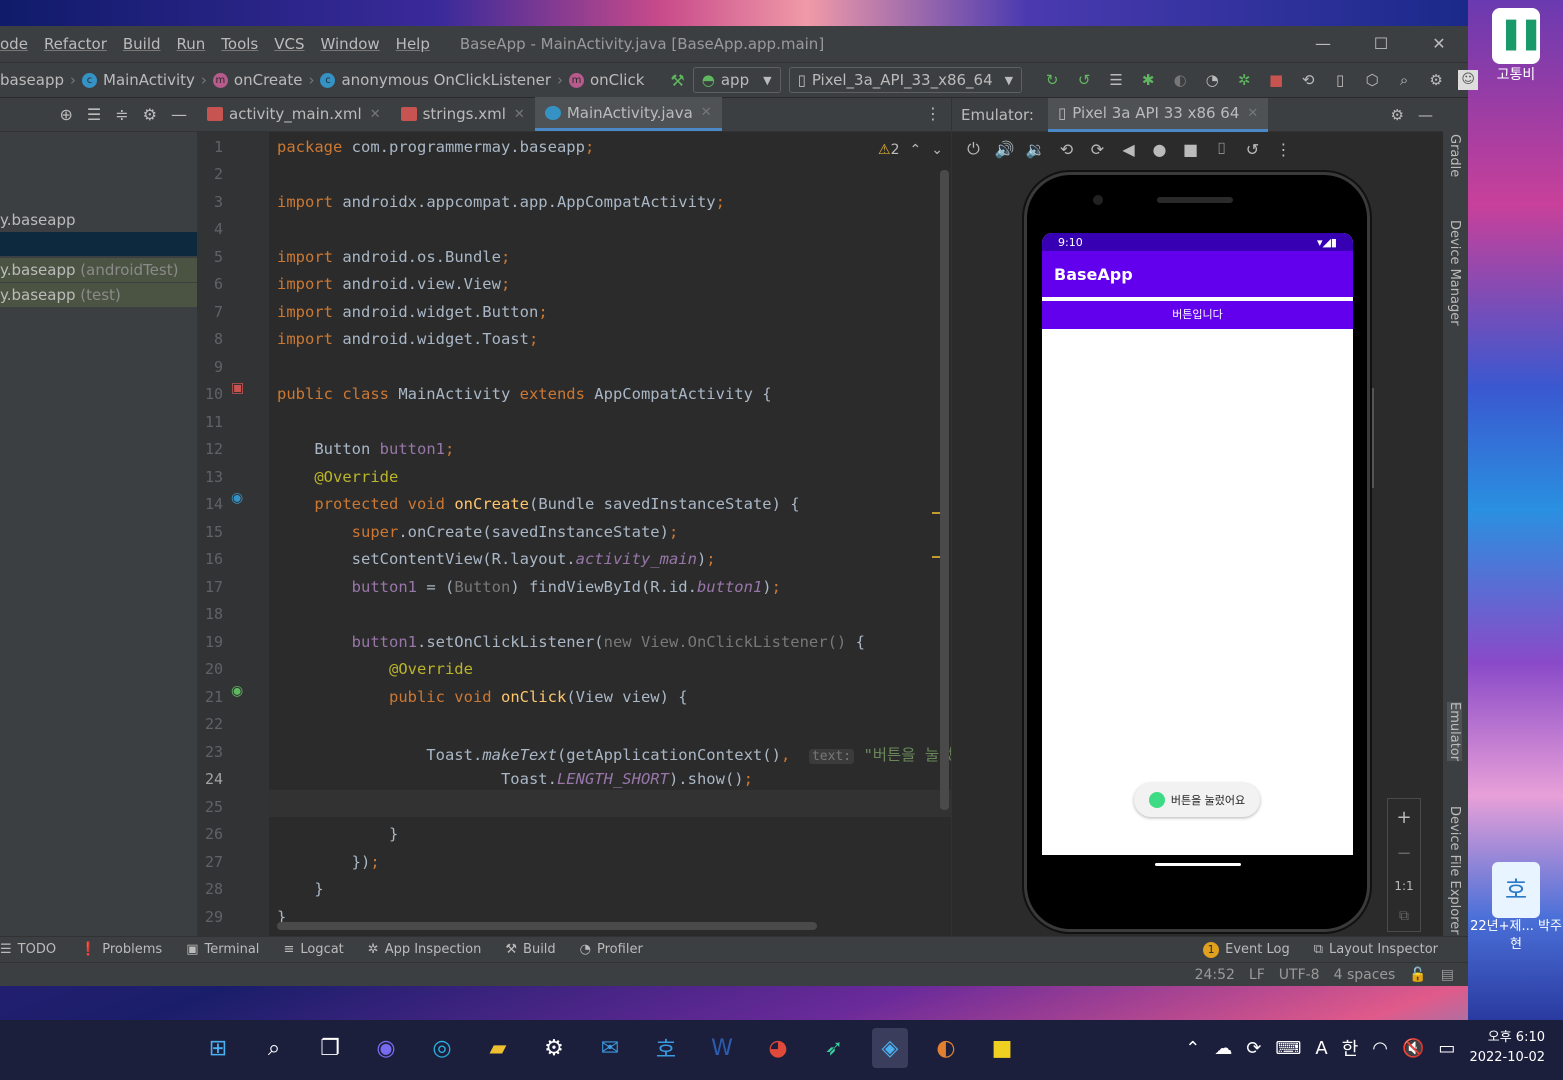  What do you see at coordinates (294, 114) in the screenshot?
I see `tab-activity-main-xml: activity_main.xml ✕` at bounding box center [294, 114].